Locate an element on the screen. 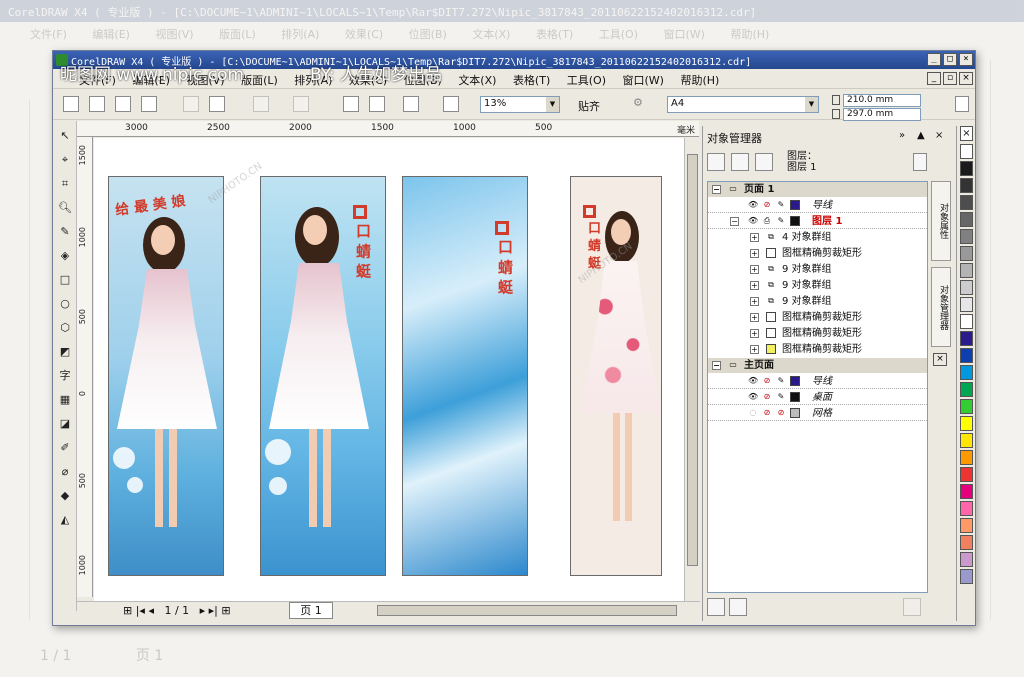 Image resolution: width=1024 pixels, height=677 pixels. pick-tool-icon: ↖ is located at coordinates (65, 136).